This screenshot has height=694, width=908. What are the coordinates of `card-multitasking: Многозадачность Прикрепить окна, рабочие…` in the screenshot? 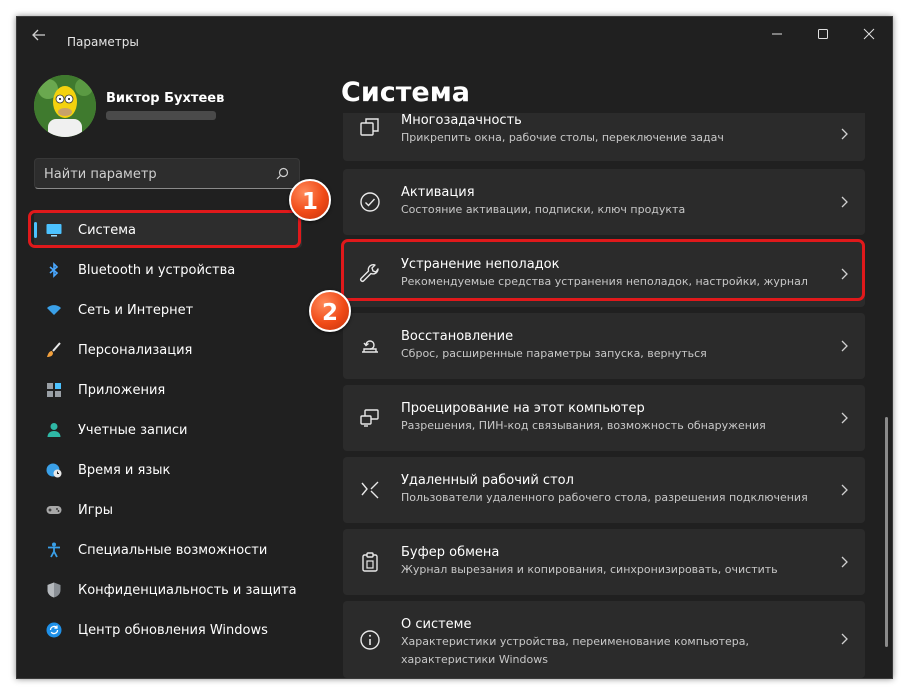 It's located at (604, 137).